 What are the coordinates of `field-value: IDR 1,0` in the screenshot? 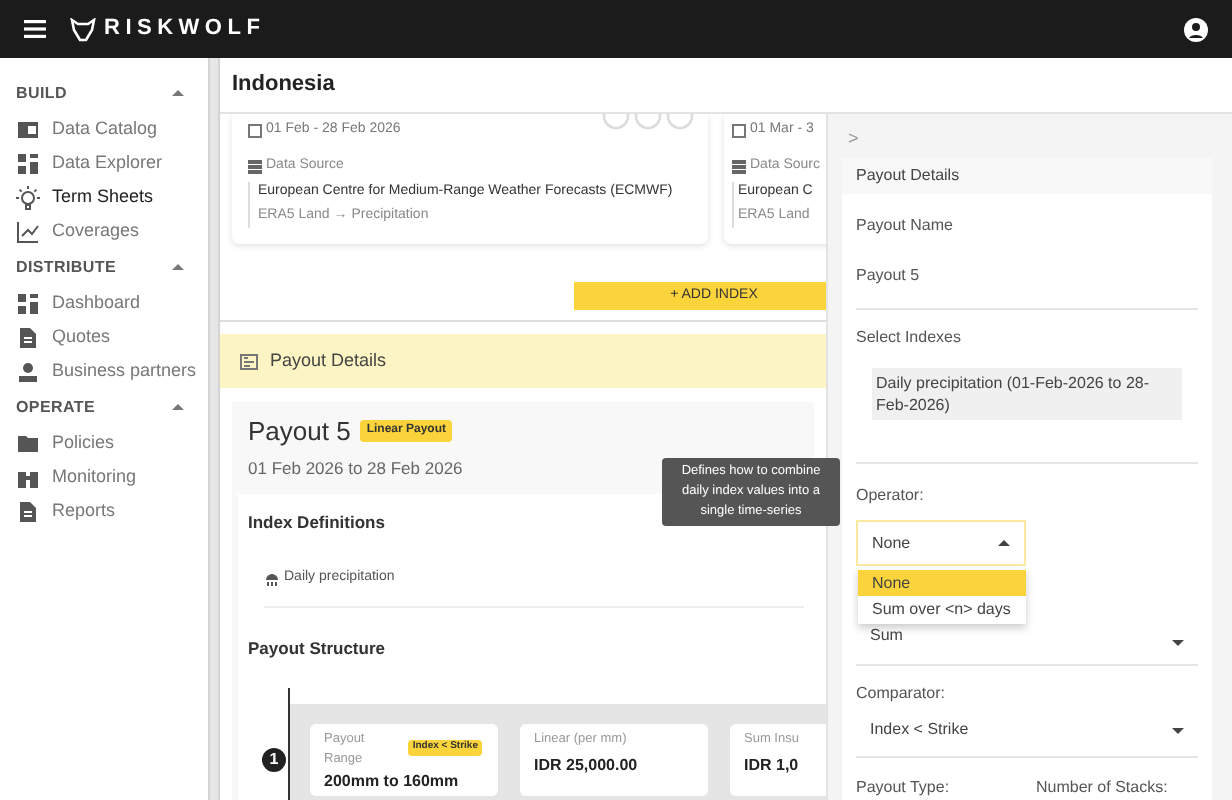 It's located at (772, 766).